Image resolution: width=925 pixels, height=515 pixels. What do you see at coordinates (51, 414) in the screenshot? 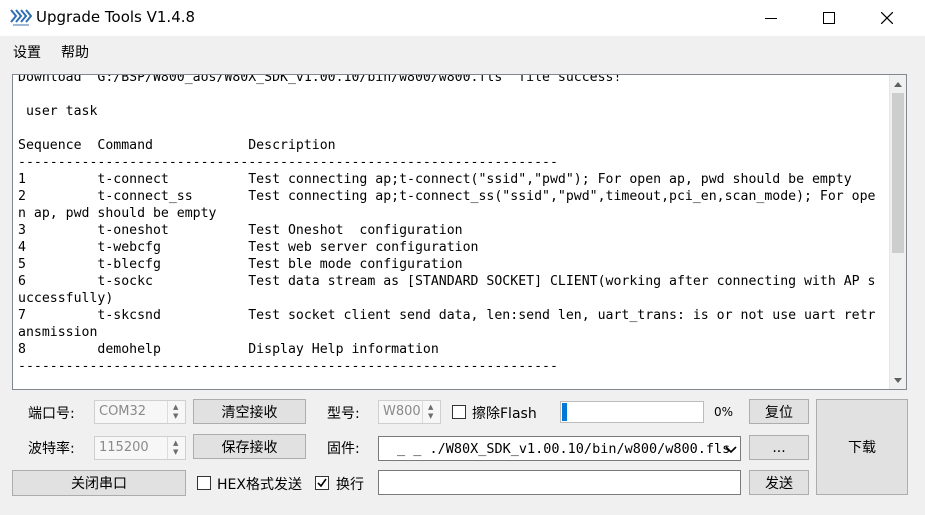
I see `port-label: 端口号:` at bounding box center [51, 414].